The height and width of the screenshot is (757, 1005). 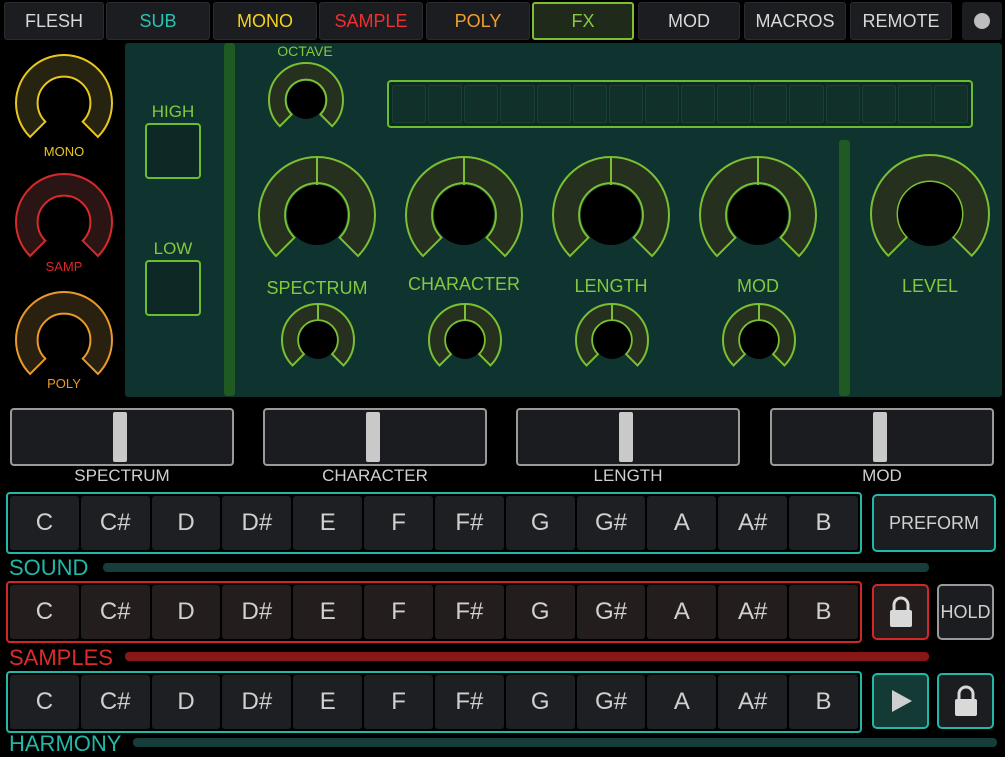 I want to click on mod-amount-knob, so click(x=759, y=340).